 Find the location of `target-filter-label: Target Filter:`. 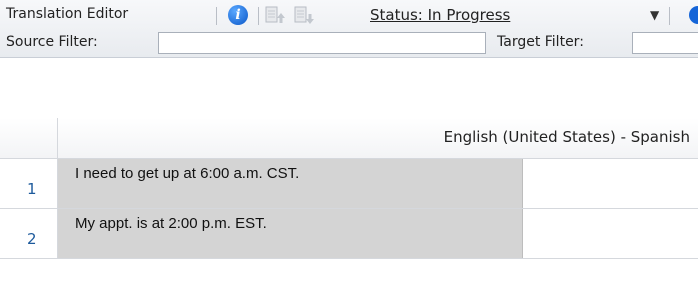

target-filter-label: Target Filter: is located at coordinates (540, 42).